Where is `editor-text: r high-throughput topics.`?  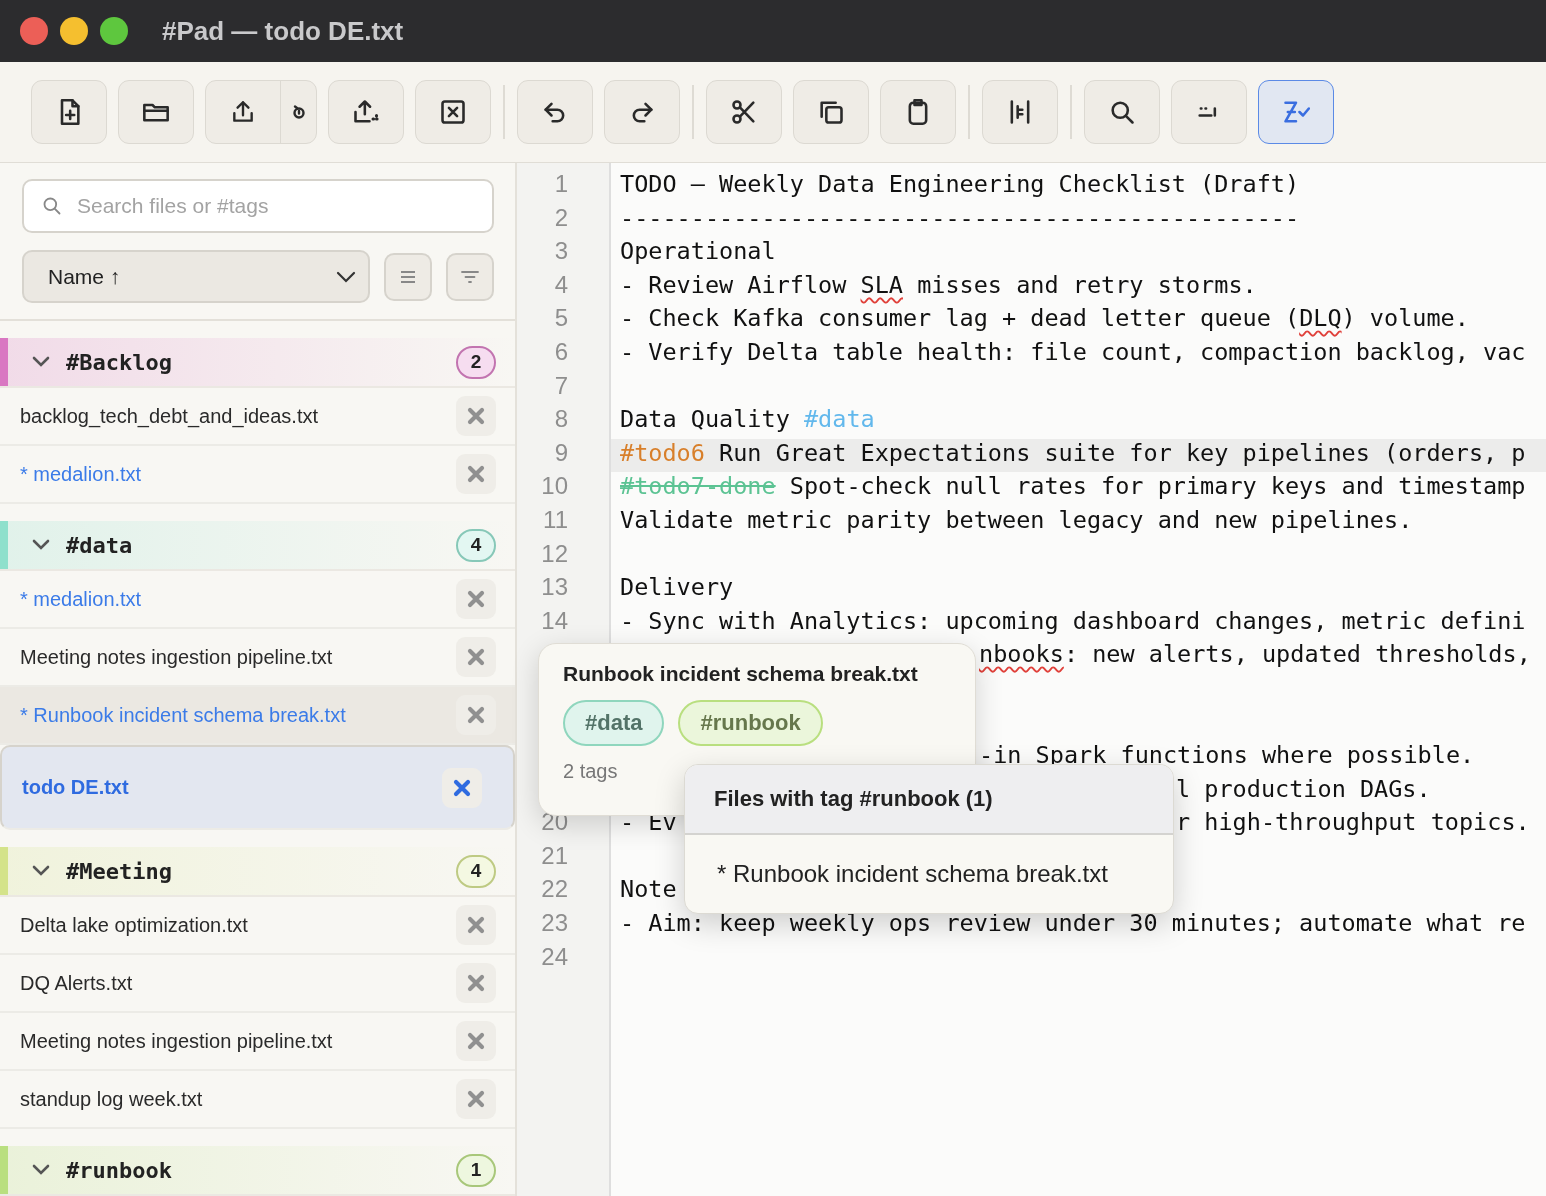
editor-text: r high-throughput topics. is located at coordinates (1353, 823).